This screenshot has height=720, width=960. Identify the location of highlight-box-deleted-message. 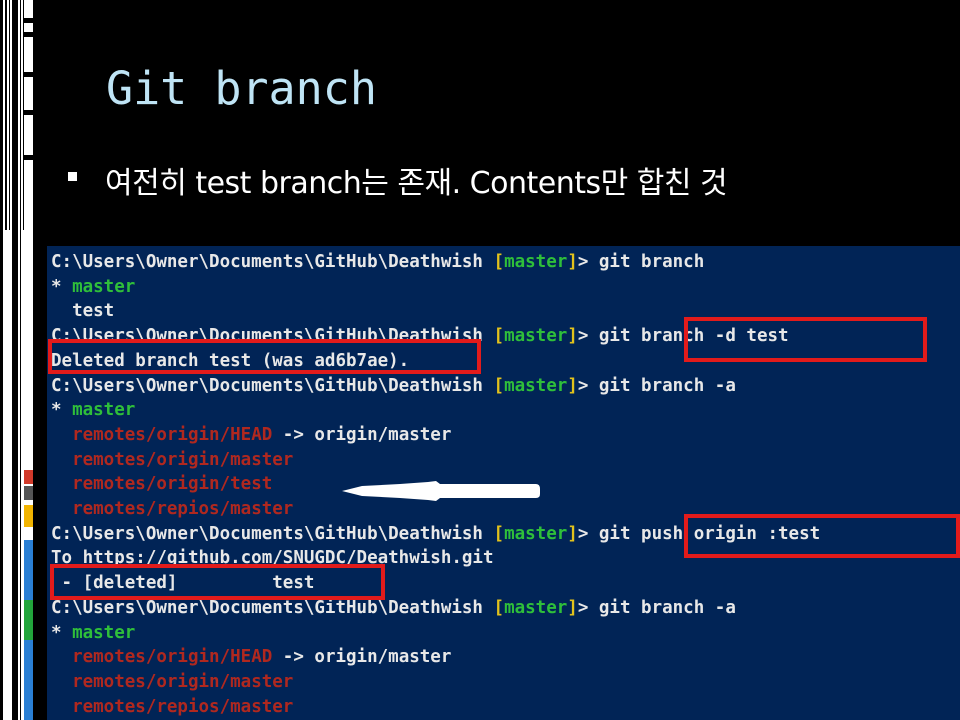
(264, 356).